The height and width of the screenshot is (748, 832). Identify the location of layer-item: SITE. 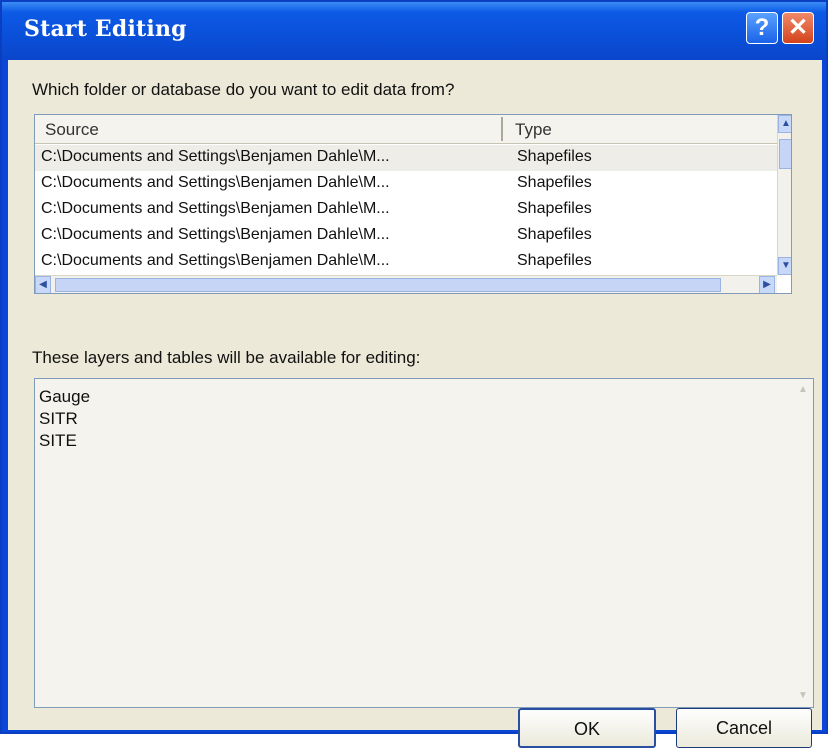
(58, 440).